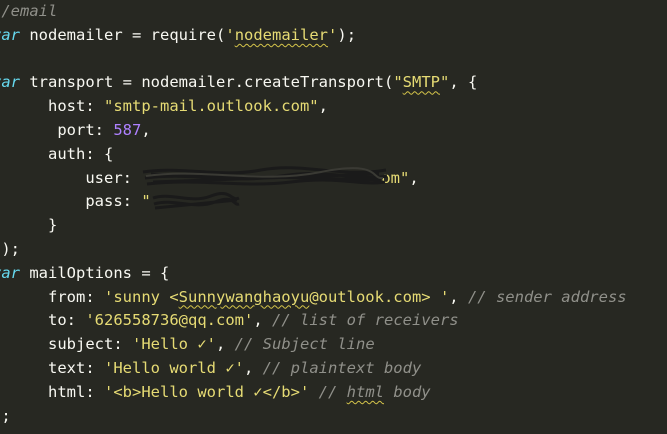  What do you see at coordinates (183, 34) in the screenshot?
I see `function-name: require` at bounding box center [183, 34].